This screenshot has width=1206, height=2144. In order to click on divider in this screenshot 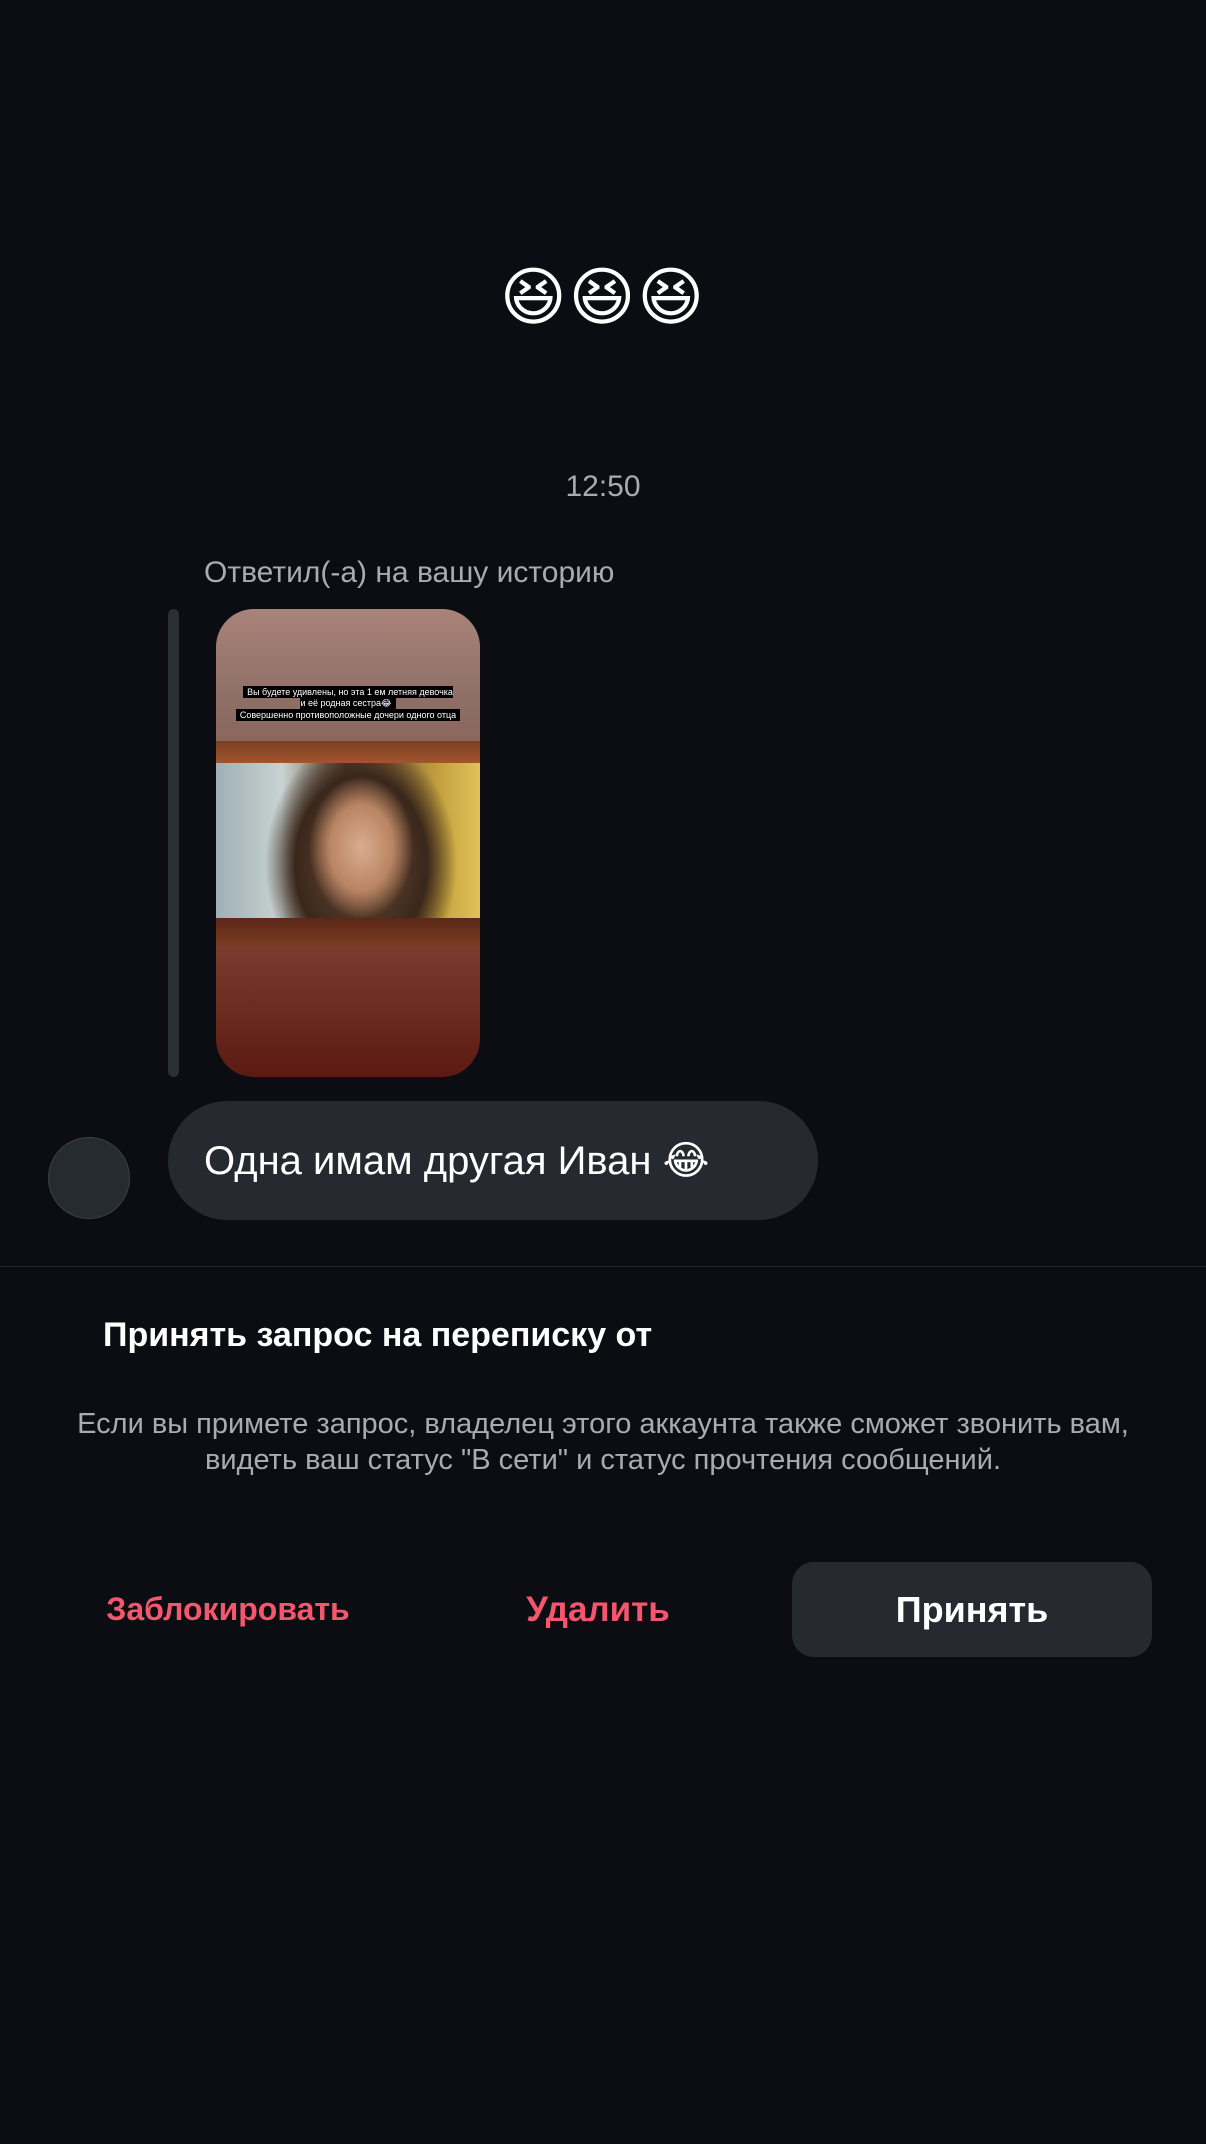, I will do `click(603, 1266)`.